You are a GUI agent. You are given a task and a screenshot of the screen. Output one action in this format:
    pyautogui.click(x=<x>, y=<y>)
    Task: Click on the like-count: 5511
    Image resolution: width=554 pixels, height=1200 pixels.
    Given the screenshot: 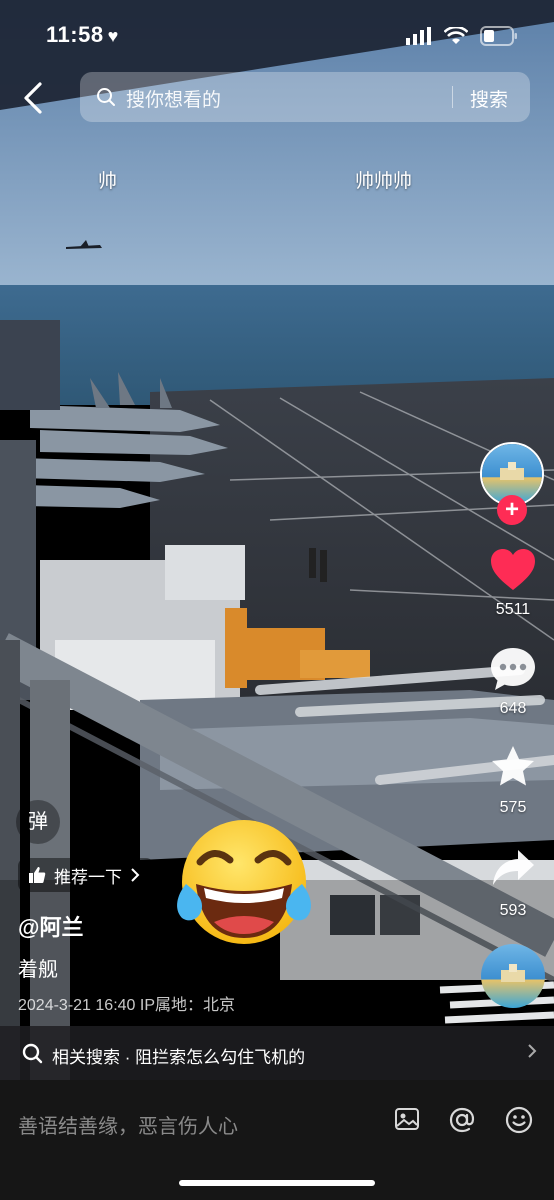 What is the action you would take?
    pyautogui.click(x=513, y=609)
    